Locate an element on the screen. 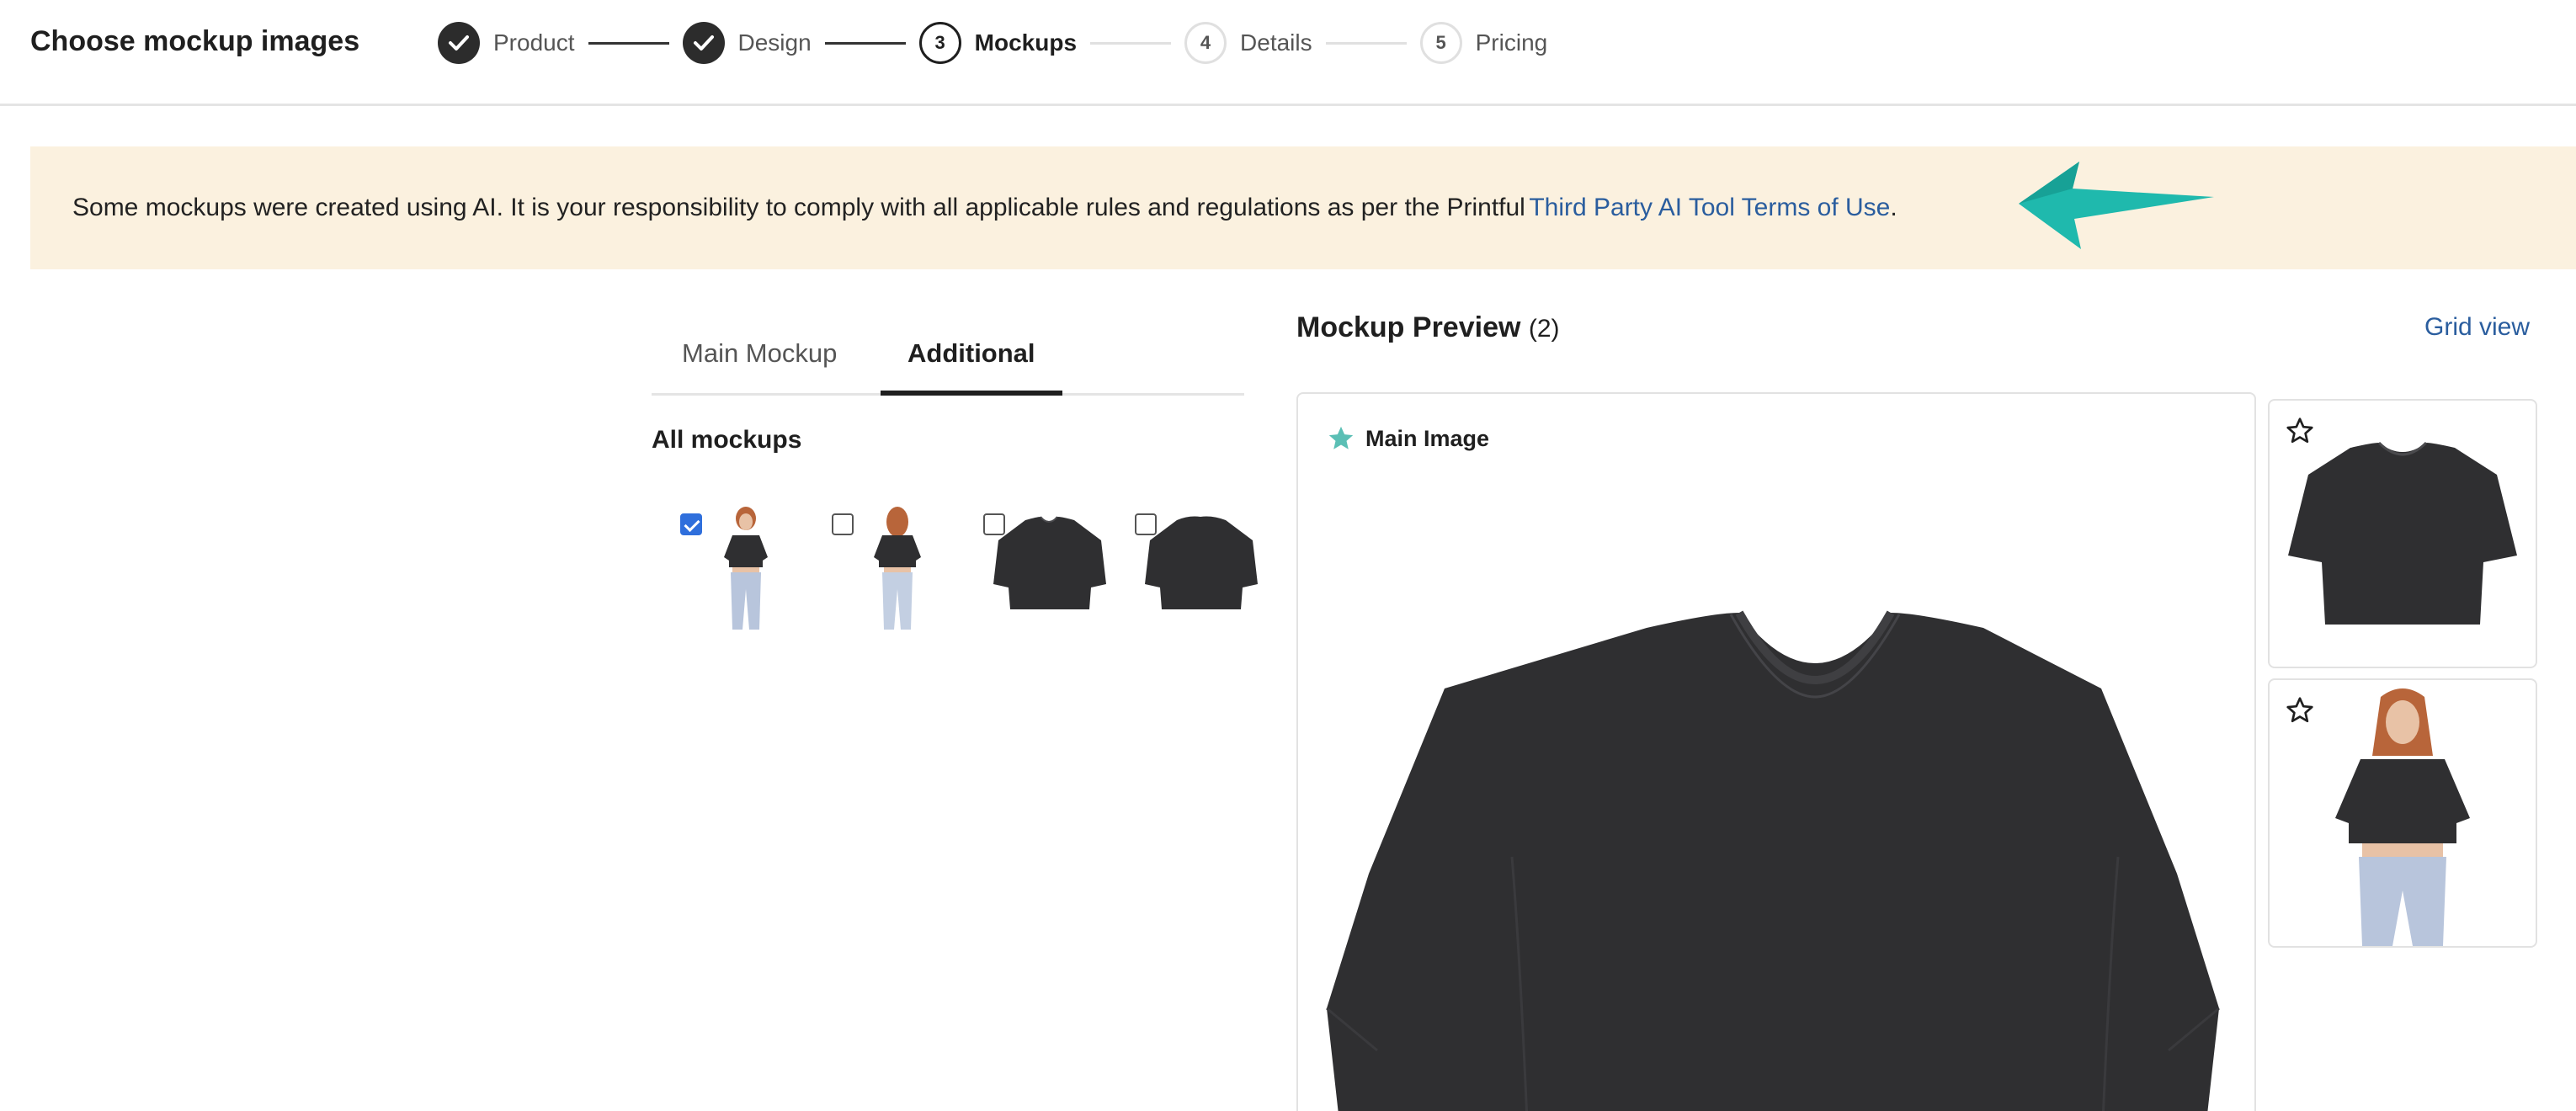 Image resolution: width=2576 pixels, height=1111 pixels. step-label: Details is located at coordinates (1276, 42).